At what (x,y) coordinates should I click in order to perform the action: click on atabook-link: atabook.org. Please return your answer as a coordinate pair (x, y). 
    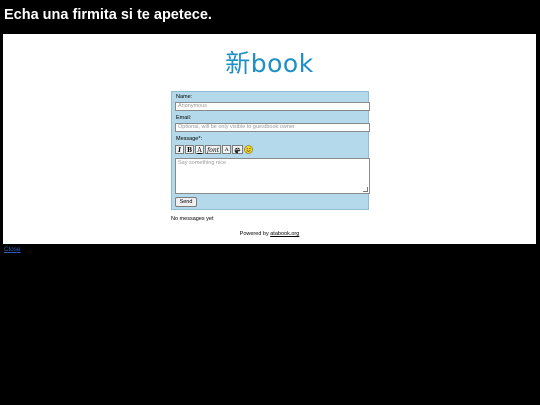
    Looking at the image, I should click on (284, 234).